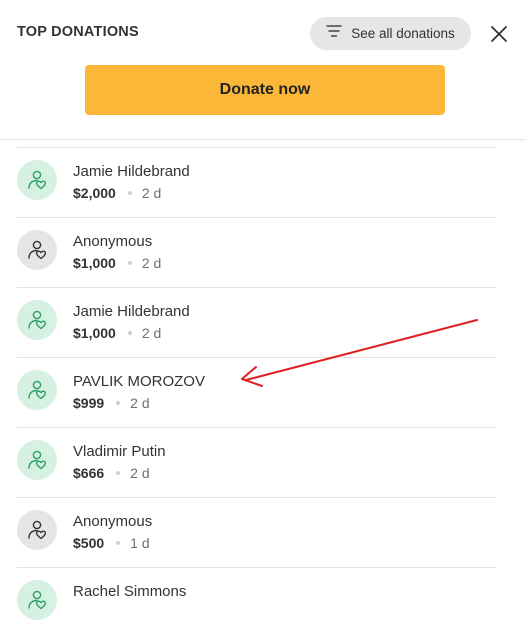  I want to click on donation-row: Vladimir Putin $666 2 d, so click(250, 462).